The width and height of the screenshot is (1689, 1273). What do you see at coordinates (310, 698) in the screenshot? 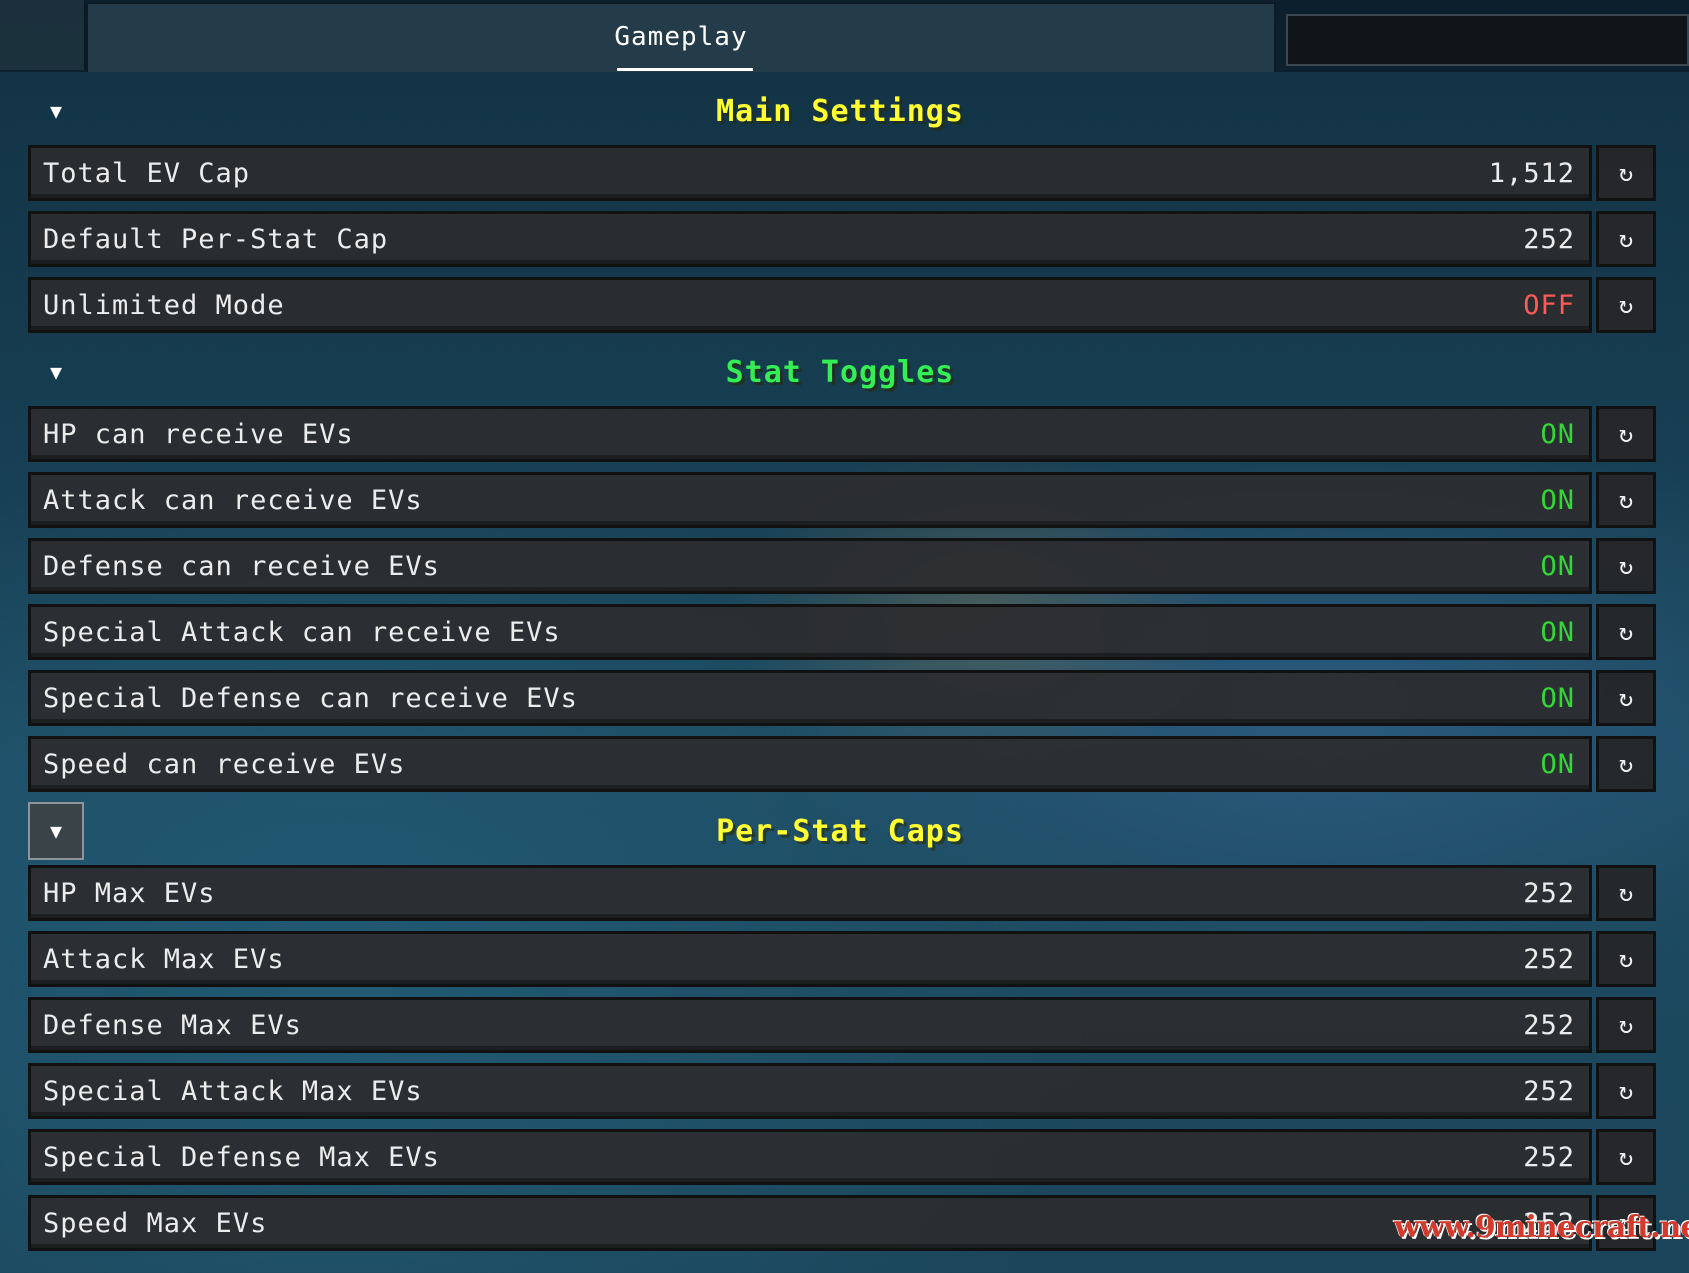
I see `option-label: Special Defense can receive EVs` at bounding box center [310, 698].